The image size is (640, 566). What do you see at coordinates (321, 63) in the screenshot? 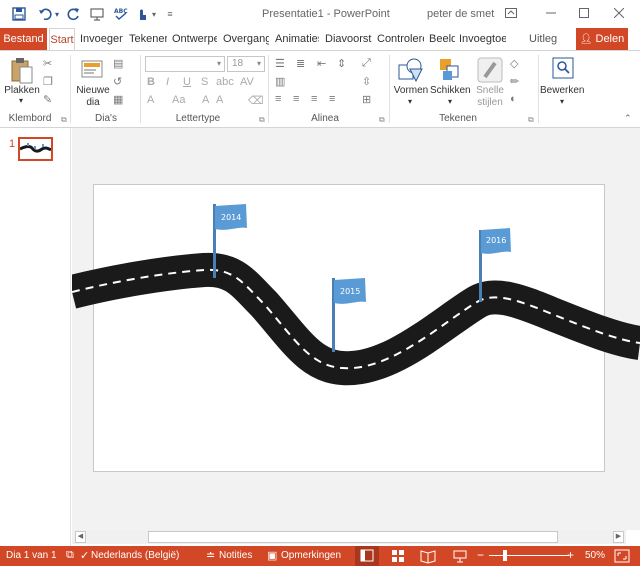
I see `indent-decrease-icon: ⇤` at bounding box center [321, 63].